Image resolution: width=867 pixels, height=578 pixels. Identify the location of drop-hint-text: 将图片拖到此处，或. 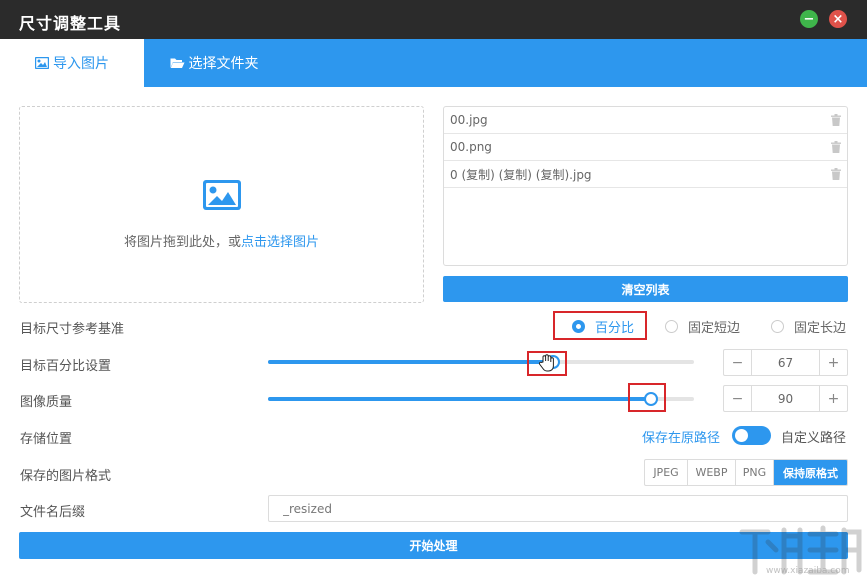
(182, 242).